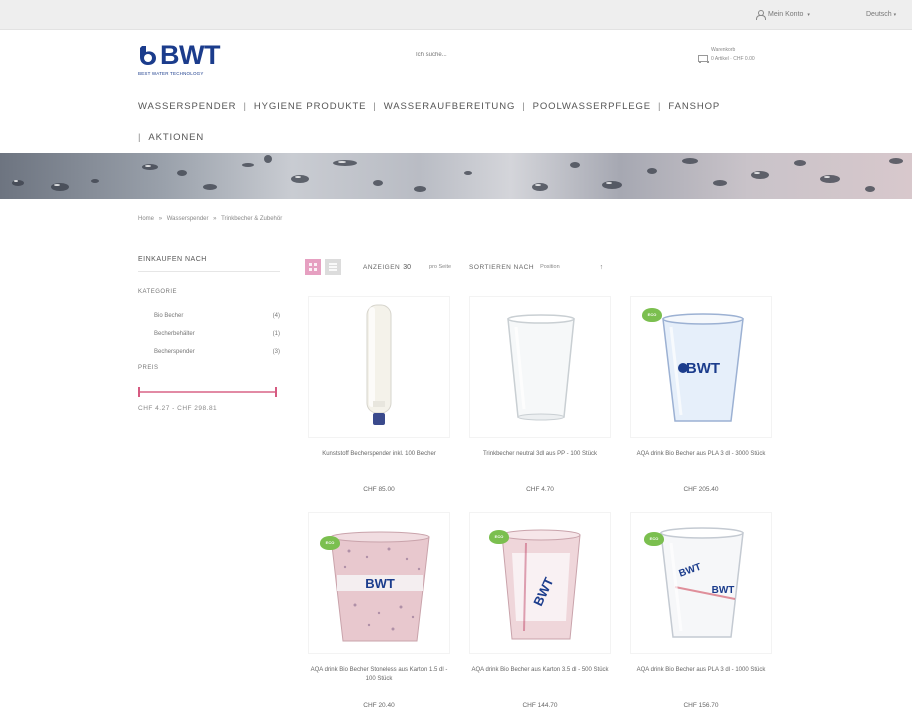 The width and height of the screenshot is (912, 709). What do you see at coordinates (158, 292) in the screenshot?
I see `filter-category-label: KATEGORIE` at bounding box center [158, 292].